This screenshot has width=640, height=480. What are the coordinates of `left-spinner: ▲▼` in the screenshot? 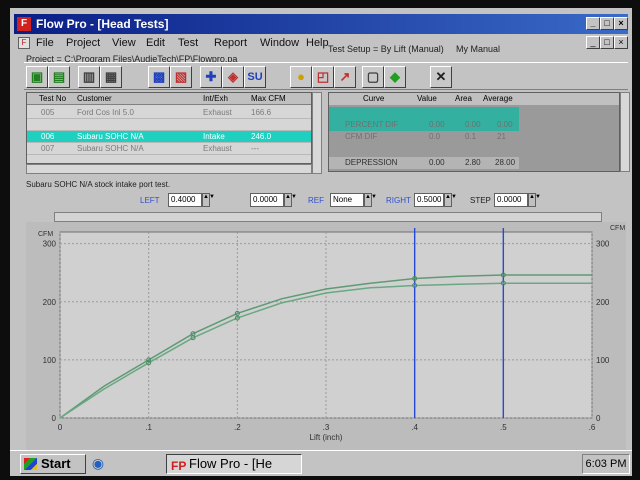 It's located at (208, 200).